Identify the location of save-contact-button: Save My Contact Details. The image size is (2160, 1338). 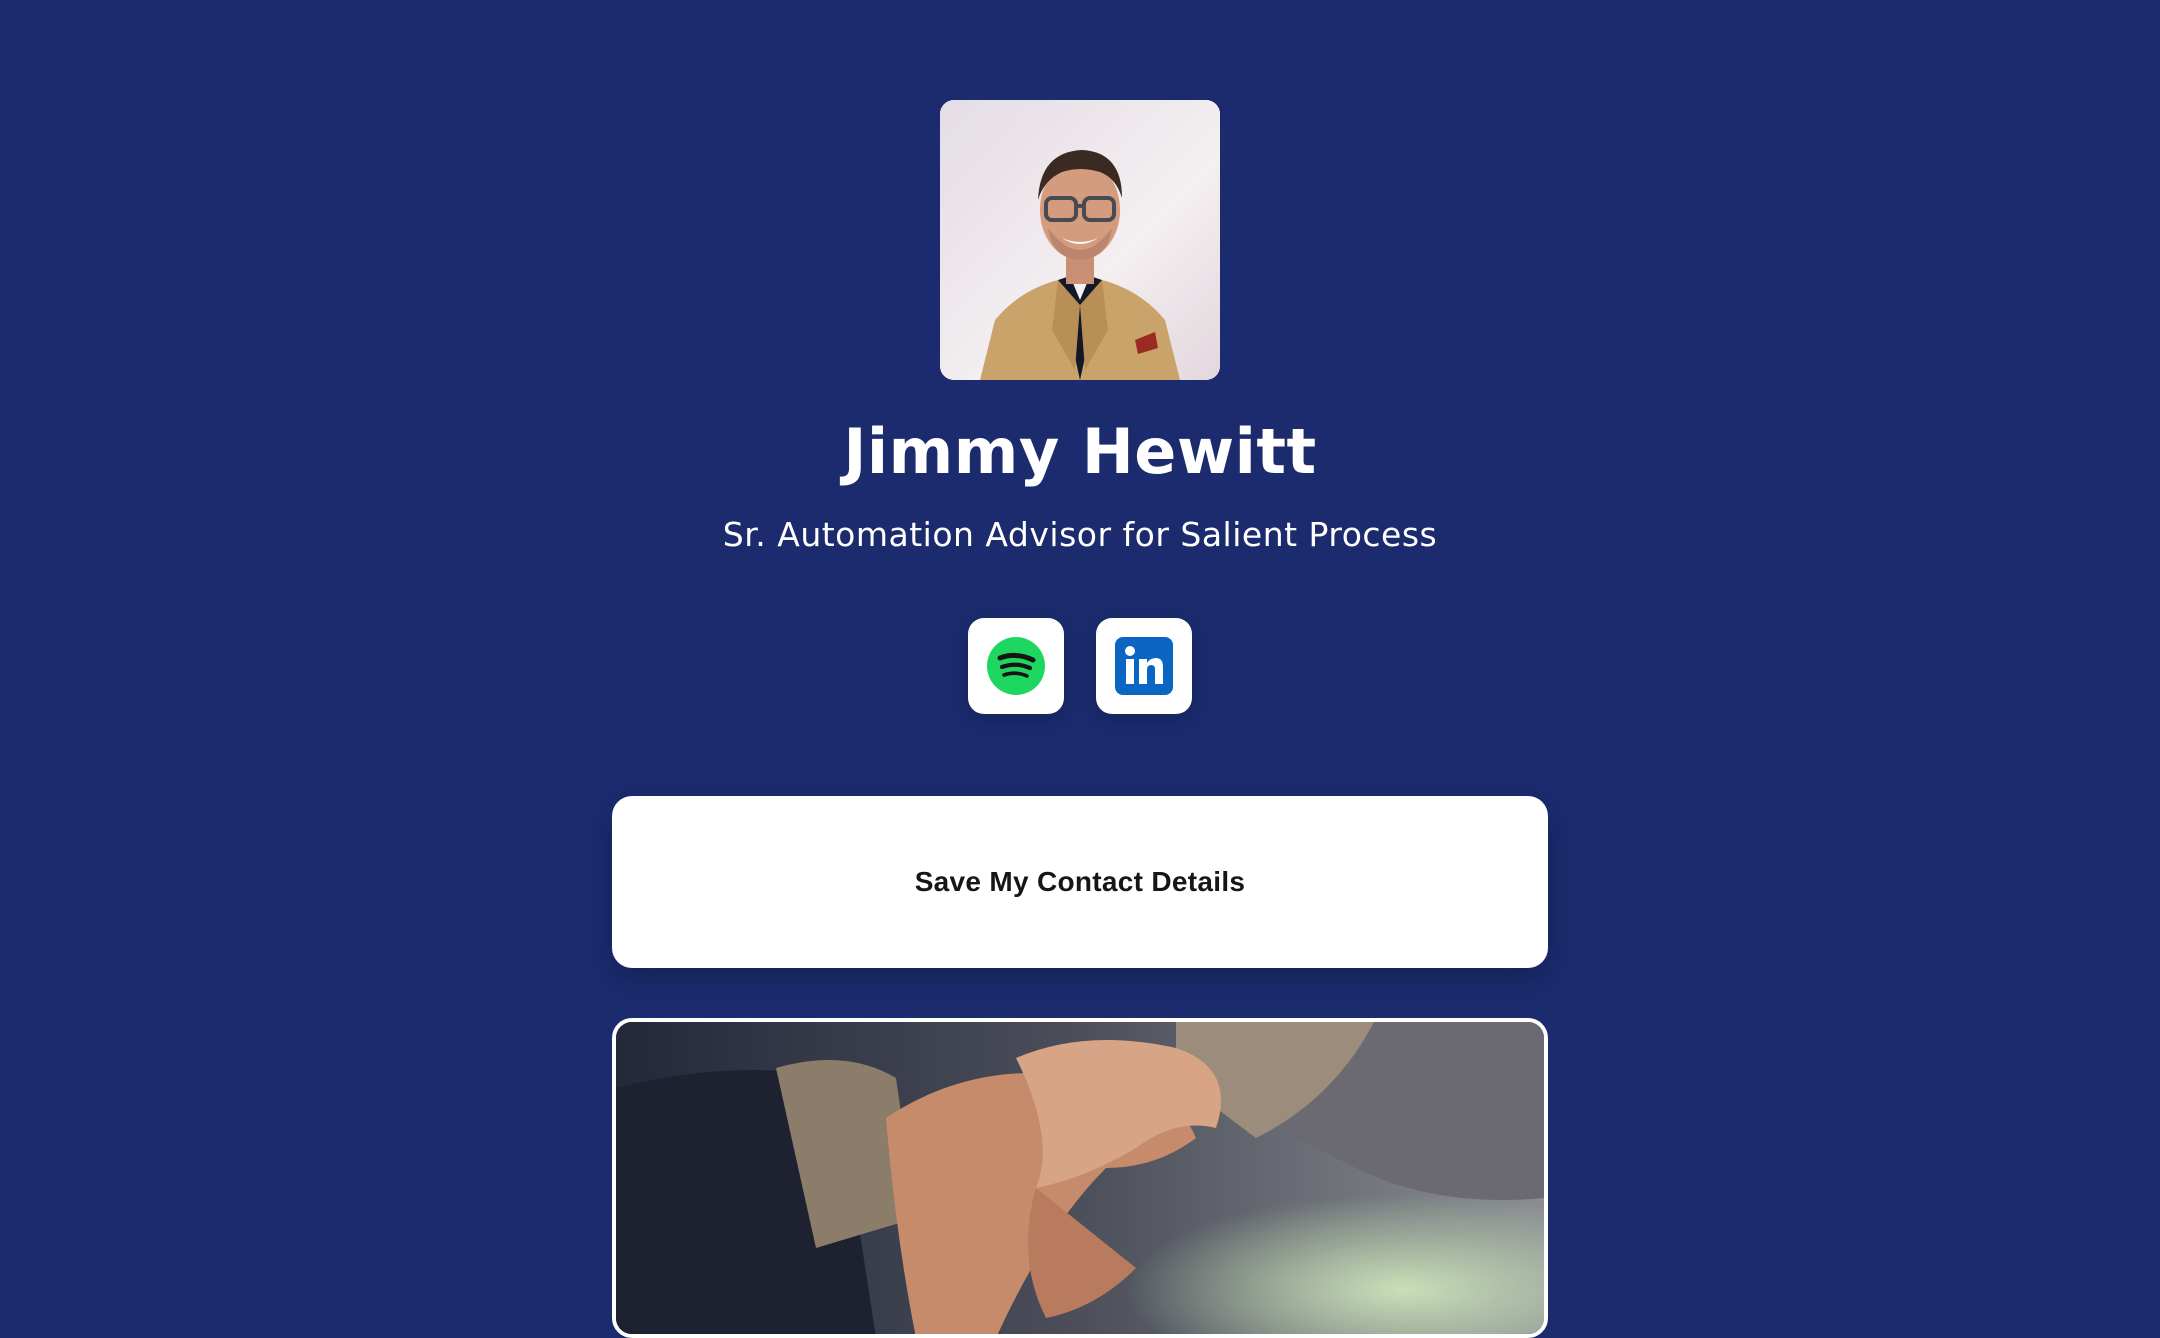
(1080, 882).